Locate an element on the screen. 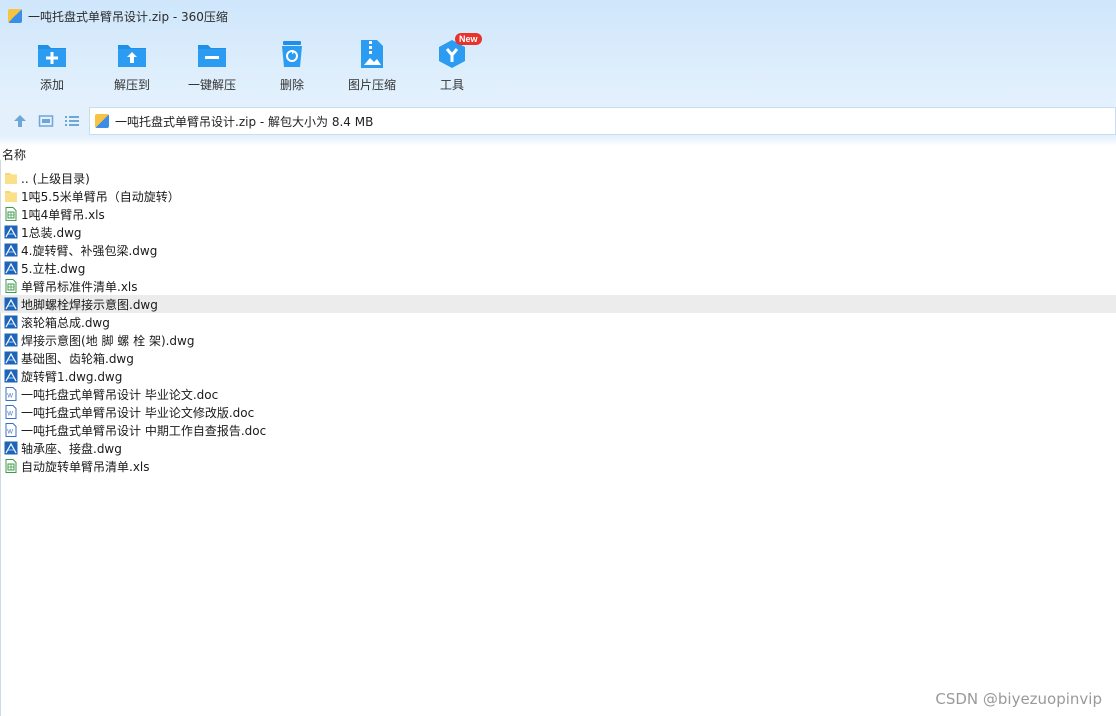  address-text: 一吨托盘式单臂吊设计.zip - 解包大小为 8.4 MB is located at coordinates (244, 121).